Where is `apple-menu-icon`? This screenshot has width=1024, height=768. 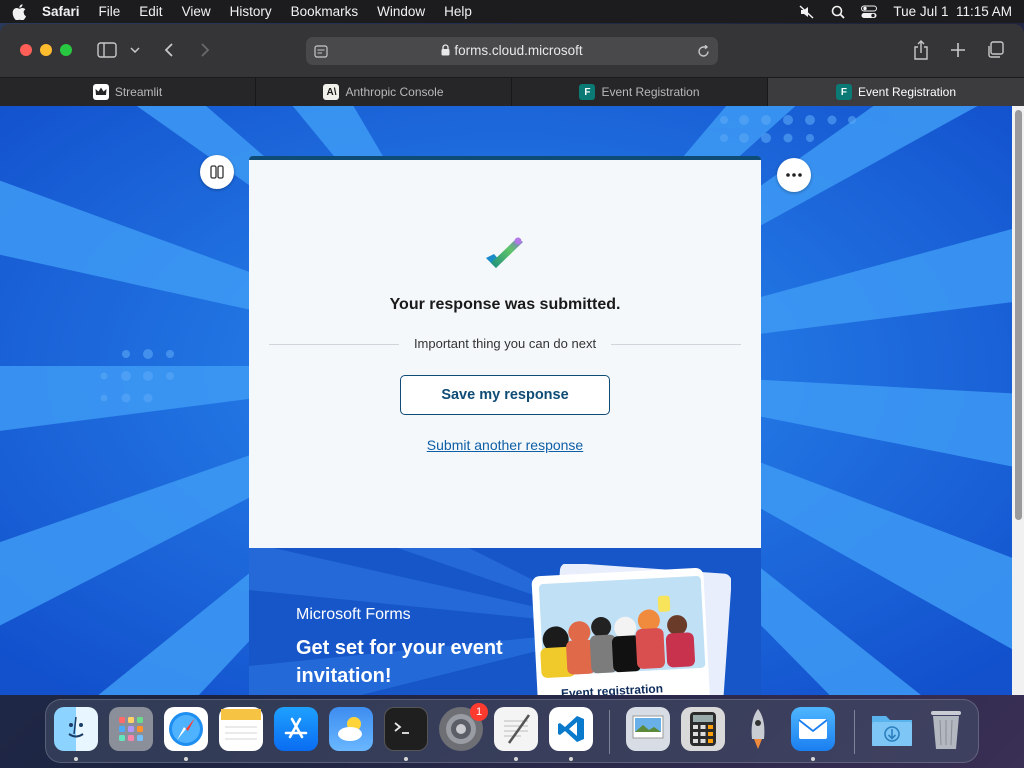
apple-menu-icon is located at coordinates (20, 11).